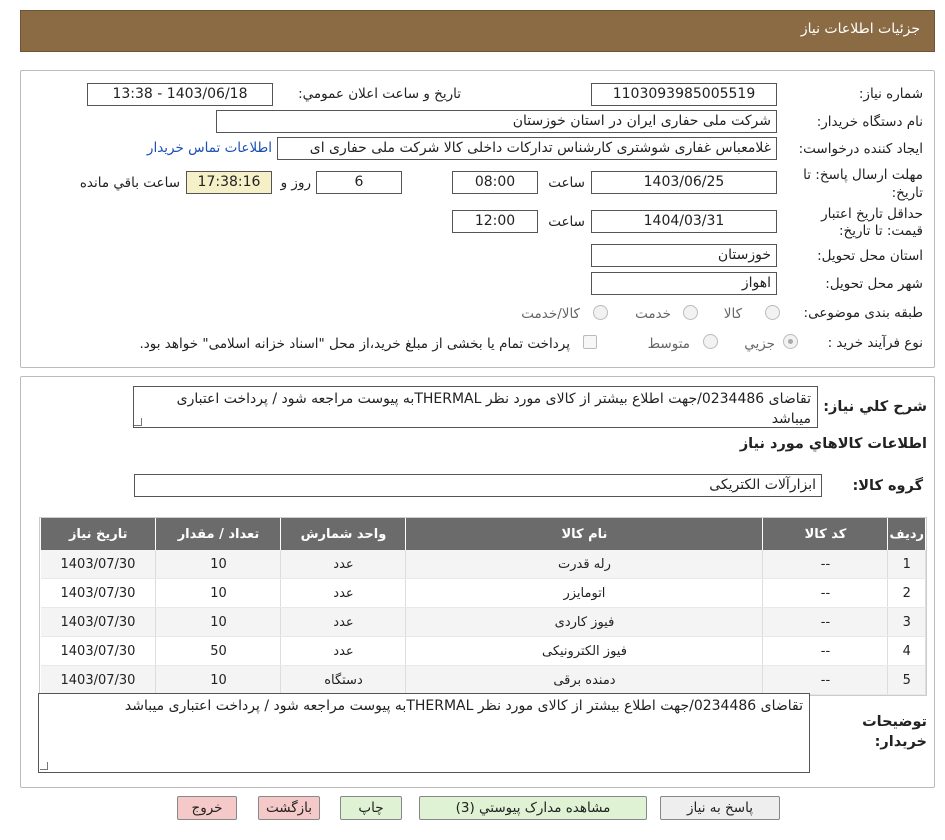 Image resolution: width=945 pixels, height=840 pixels. What do you see at coordinates (584, 534) in the screenshot?
I see `col-name-header: نام کالا` at bounding box center [584, 534].